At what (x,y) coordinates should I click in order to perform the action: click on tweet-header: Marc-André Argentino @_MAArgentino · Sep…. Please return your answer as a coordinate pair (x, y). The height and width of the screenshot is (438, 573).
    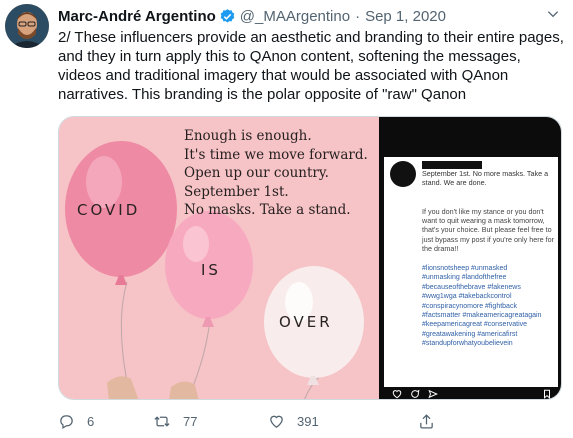
    Looking at the image, I should click on (310, 16).